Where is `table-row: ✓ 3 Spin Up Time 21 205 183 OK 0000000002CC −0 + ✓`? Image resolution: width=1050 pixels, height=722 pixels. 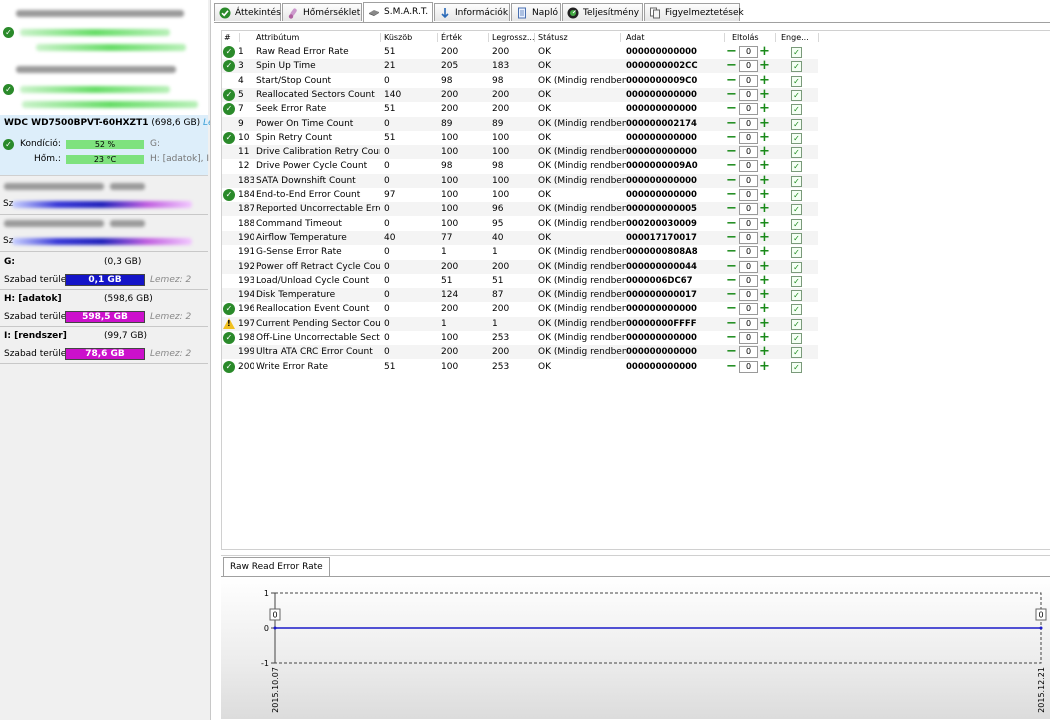 table-row: ✓ 3 Spin Up Time 21 205 183 OK 0000000002CC −0 + ✓ is located at coordinates (520, 66).